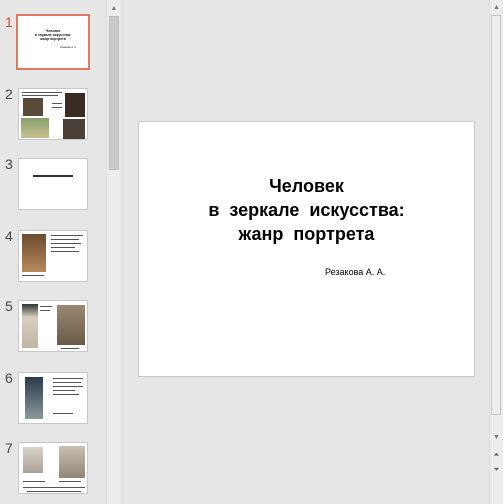 The width and height of the screenshot is (503, 504). What do you see at coordinates (9, 94) in the screenshot?
I see `slide-number: 2` at bounding box center [9, 94].